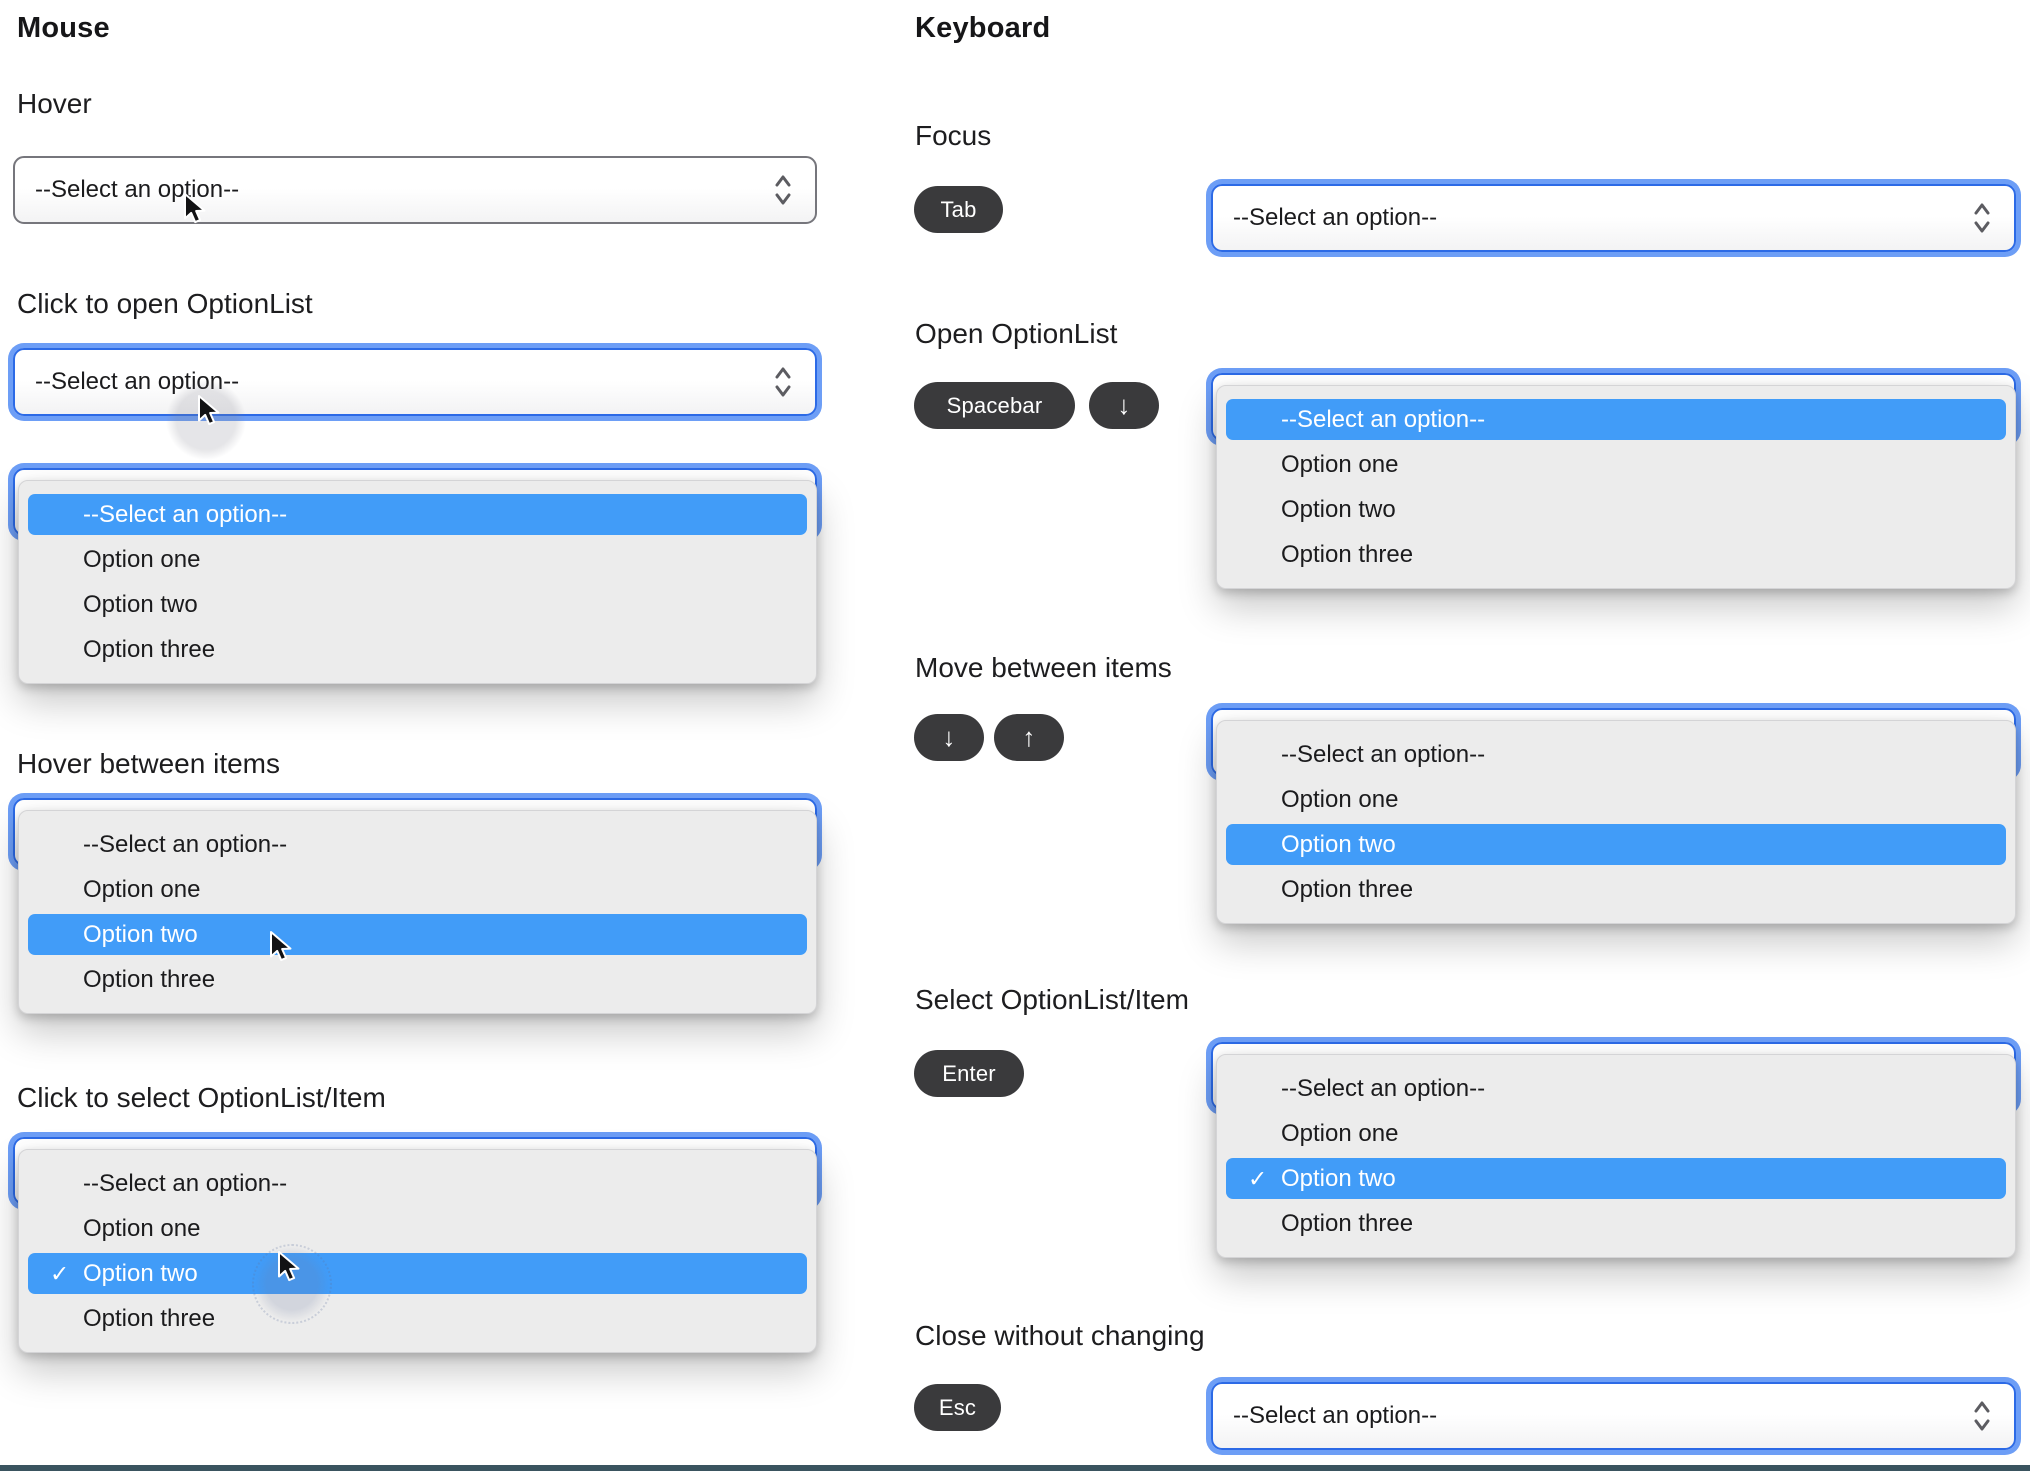 The image size is (2030, 1471). I want to click on section-label-hover: Hover, so click(54, 103).